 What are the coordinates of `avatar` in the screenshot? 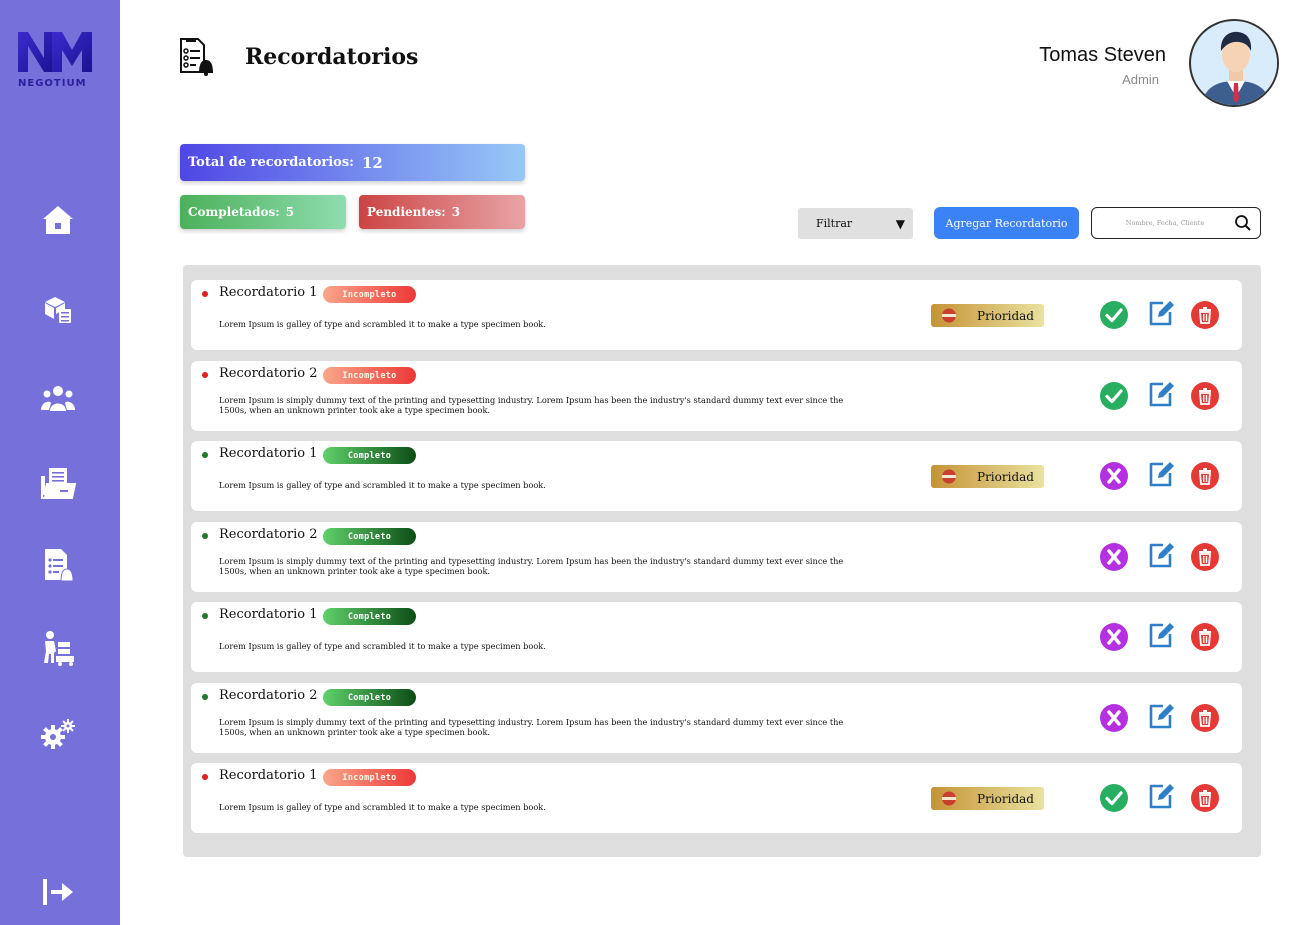 It's located at (1234, 63).